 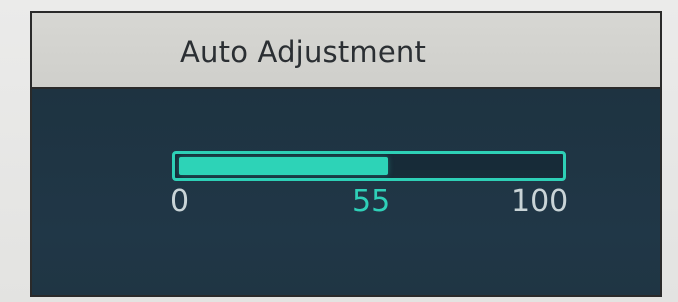 I want to click on progress-min-label: 0, so click(x=180, y=201).